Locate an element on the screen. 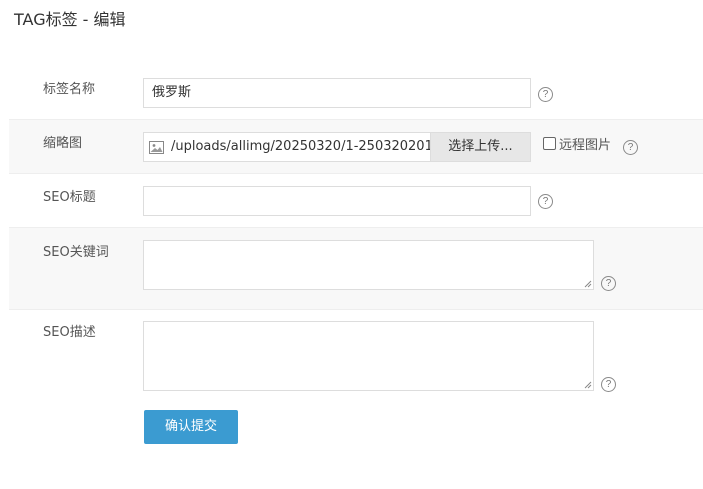  seo-description-textarea is located at coordinates (368, 356).